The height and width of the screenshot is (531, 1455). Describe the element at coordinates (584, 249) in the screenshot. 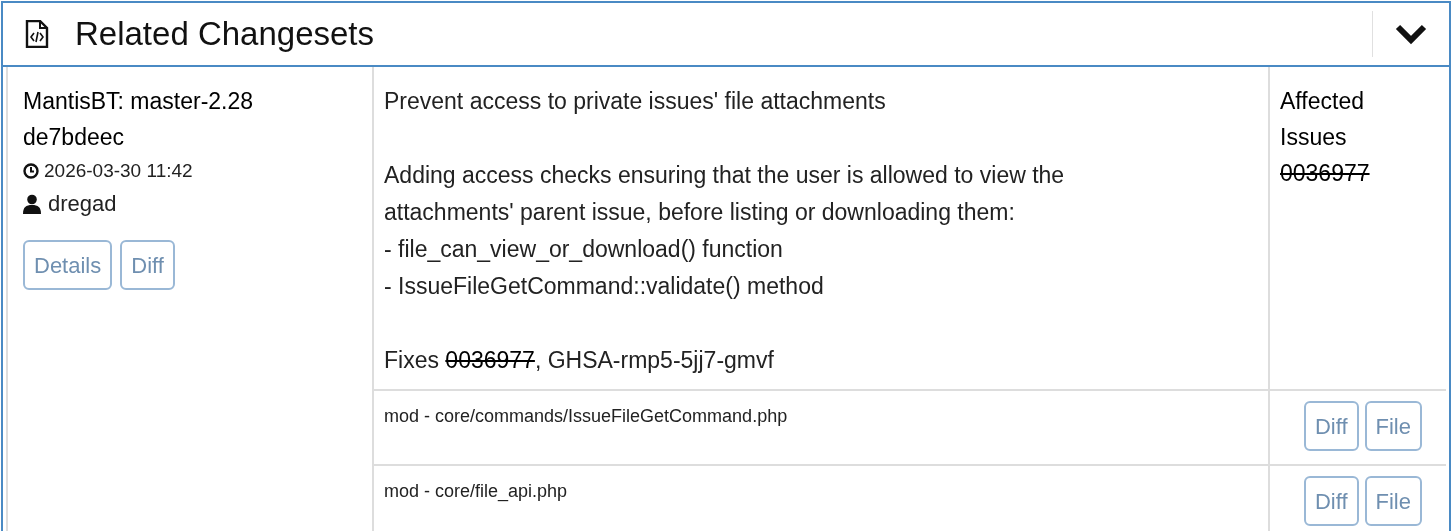

I see `commit-message-line: - file_can_view_or_download() function` at that location.